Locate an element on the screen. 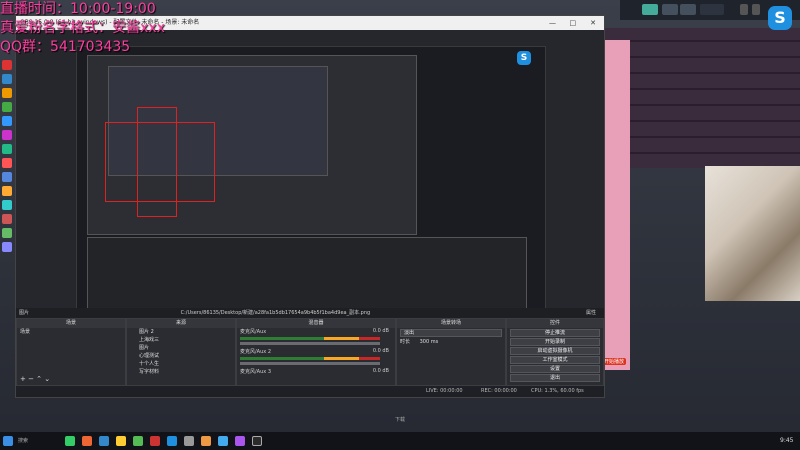 The height and width of the screenshot is (450, 800). duration-row: 时长 300 ms is located at coordinates (451, 342).